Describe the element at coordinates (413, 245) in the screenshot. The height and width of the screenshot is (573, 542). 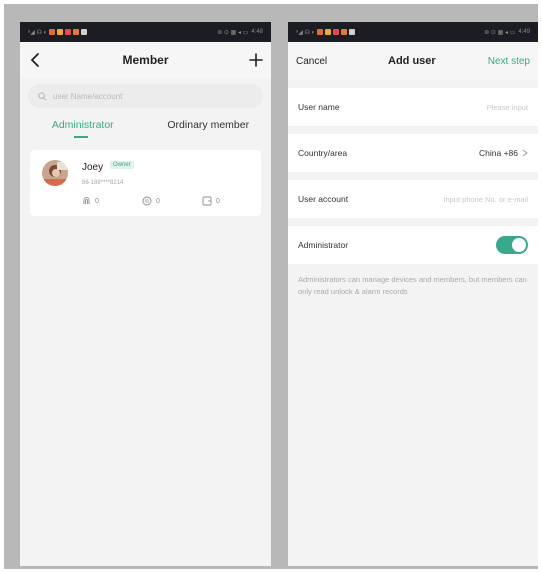
I see `administrator-row: Administrator` at that location.